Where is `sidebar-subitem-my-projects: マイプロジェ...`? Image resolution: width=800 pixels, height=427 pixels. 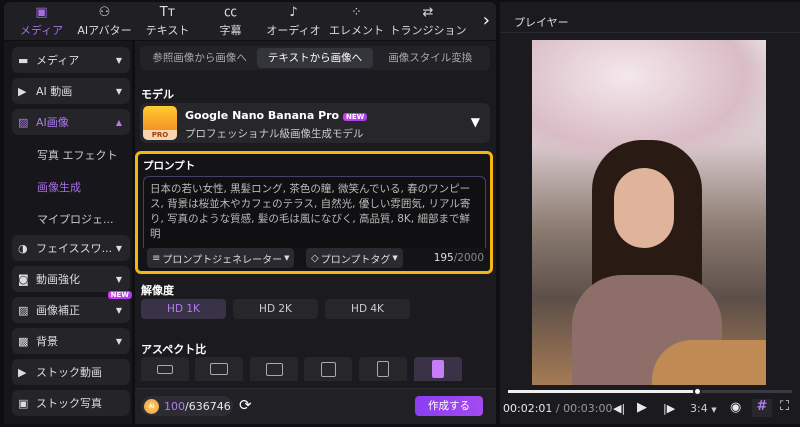 sidebar-subitem-my-projects: マイプロジェ... is located at coordinates (75, 219).